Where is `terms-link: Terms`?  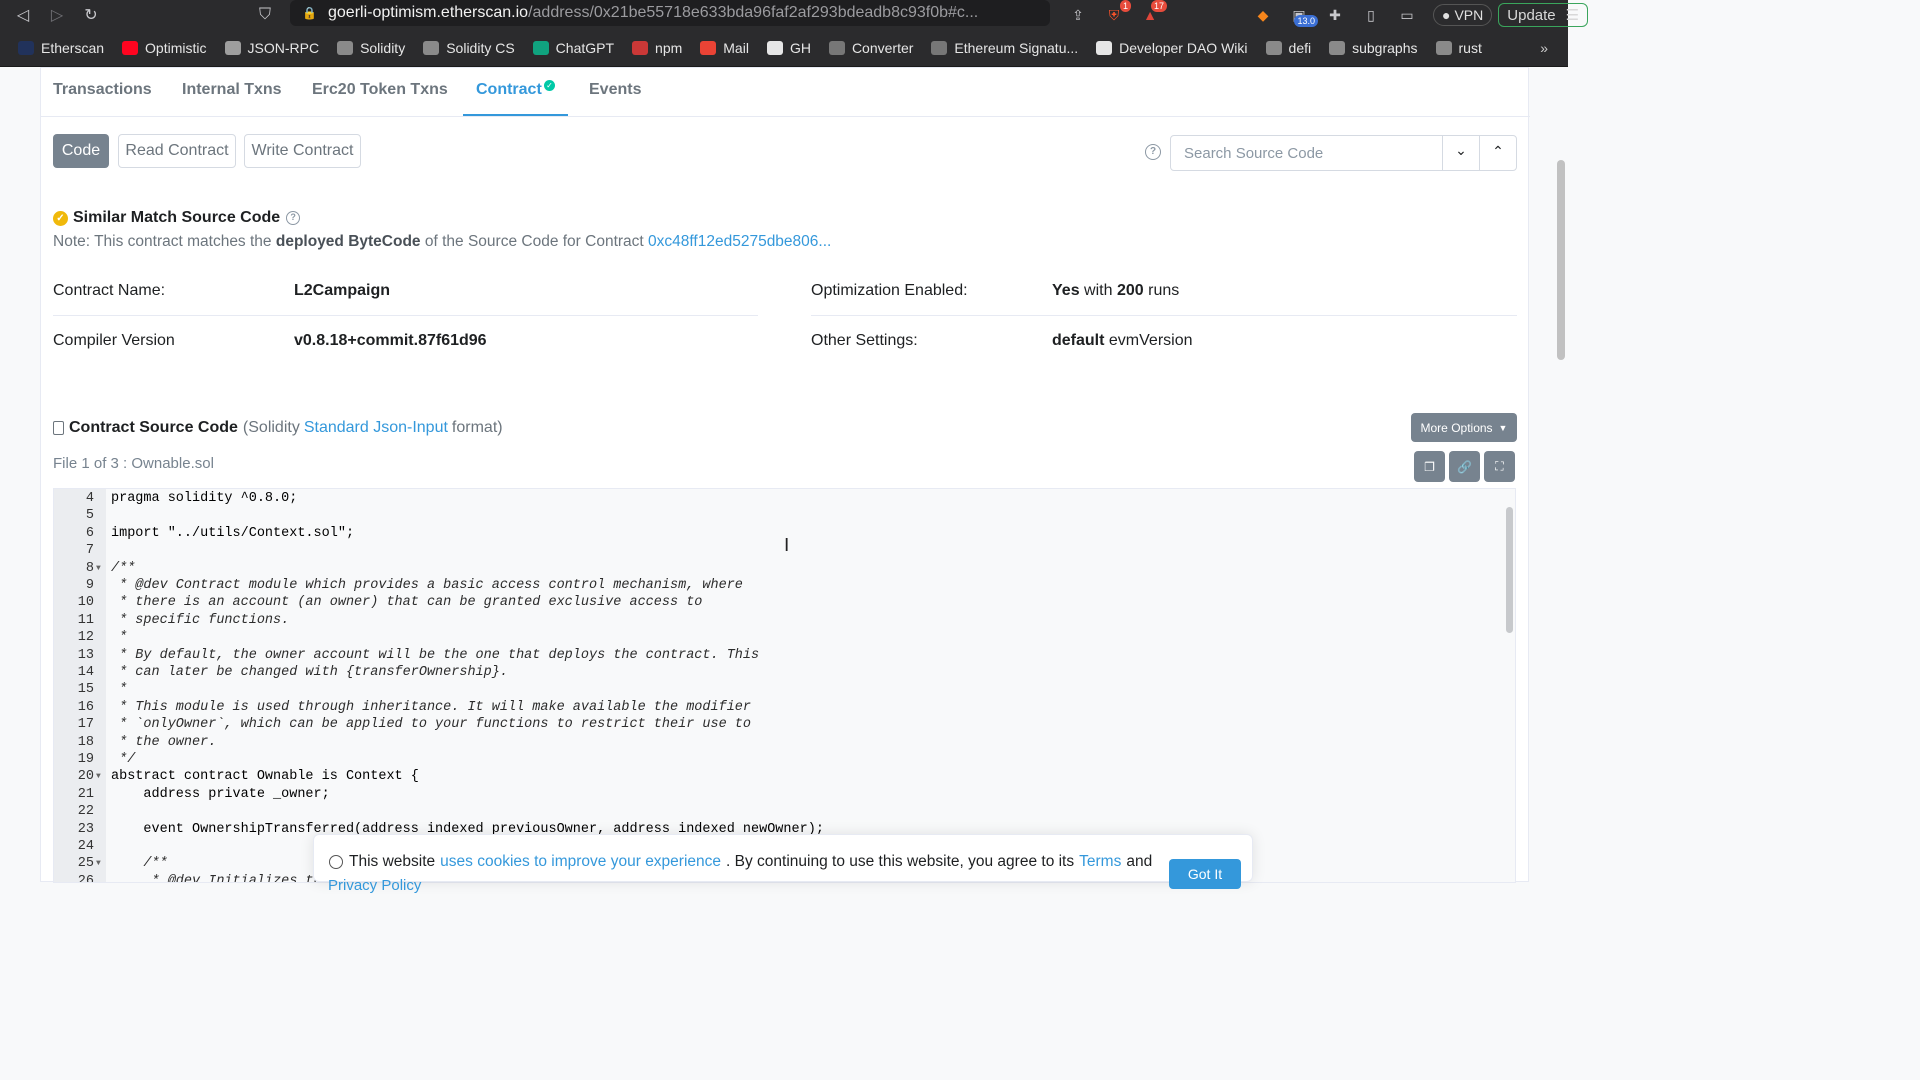
terms-link: Terms is located at coordinates (1100, 862).